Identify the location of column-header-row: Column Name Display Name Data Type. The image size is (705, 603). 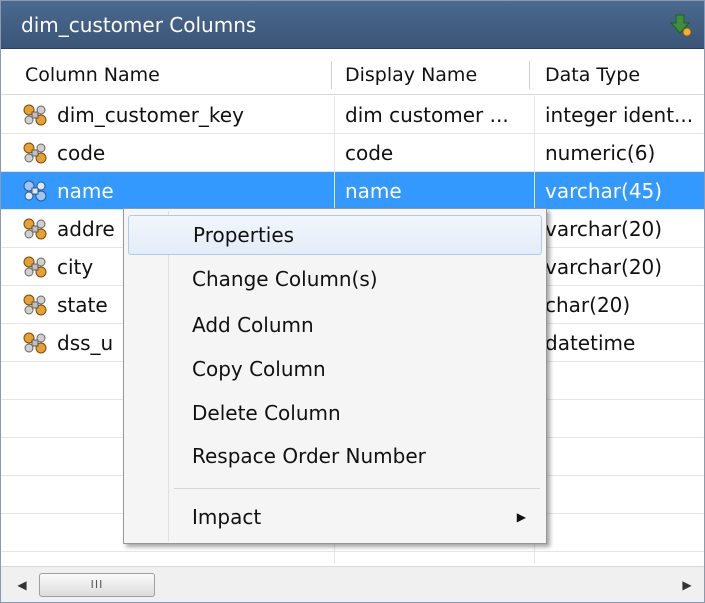
(352, 75).